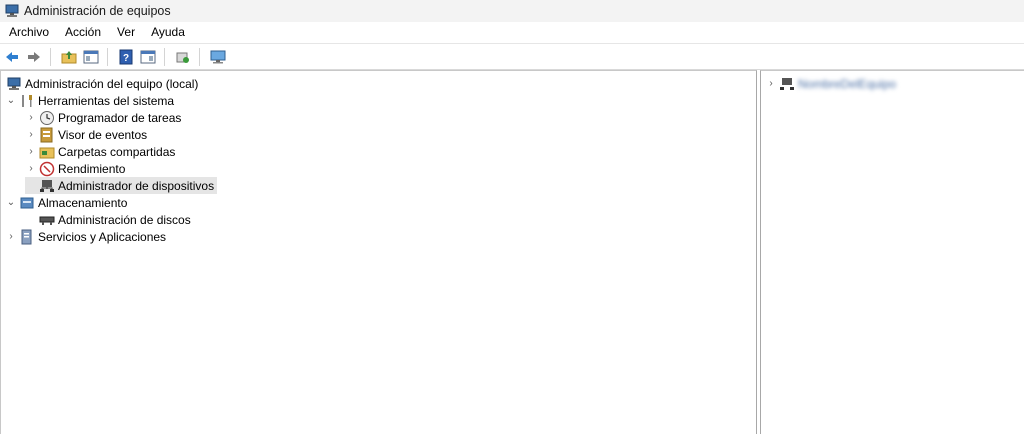 This screenshot has height=434, width=1024. Describe the element at coordinates (136, 185) in the screenshot. I see `tree-item-label: Administrador de dispositivos` at that location.